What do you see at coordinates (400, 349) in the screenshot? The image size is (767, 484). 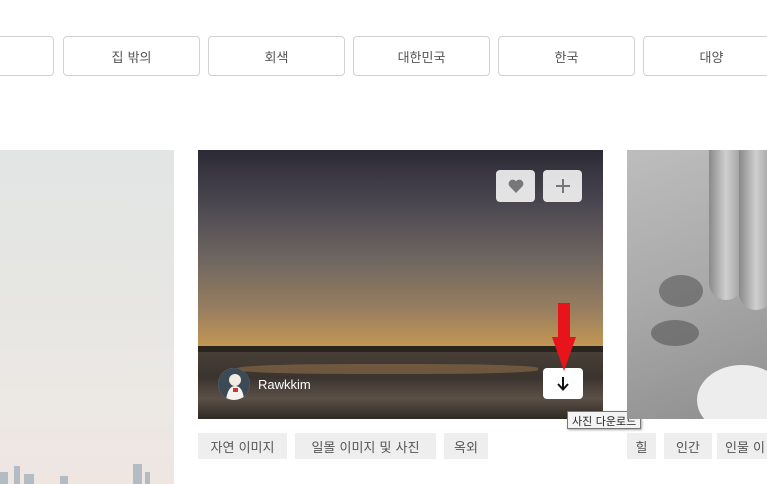 I see `photo-horizon` at bounding box center [400, 349].